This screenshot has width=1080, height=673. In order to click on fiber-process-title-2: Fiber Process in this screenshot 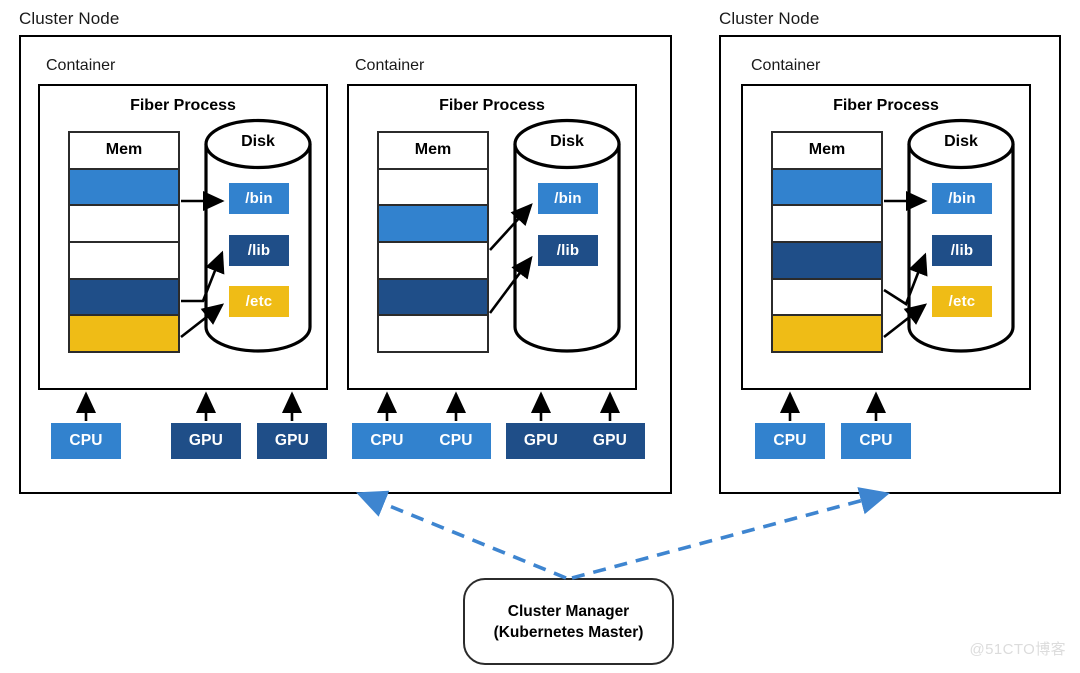, I will do `click(492, 105)`.